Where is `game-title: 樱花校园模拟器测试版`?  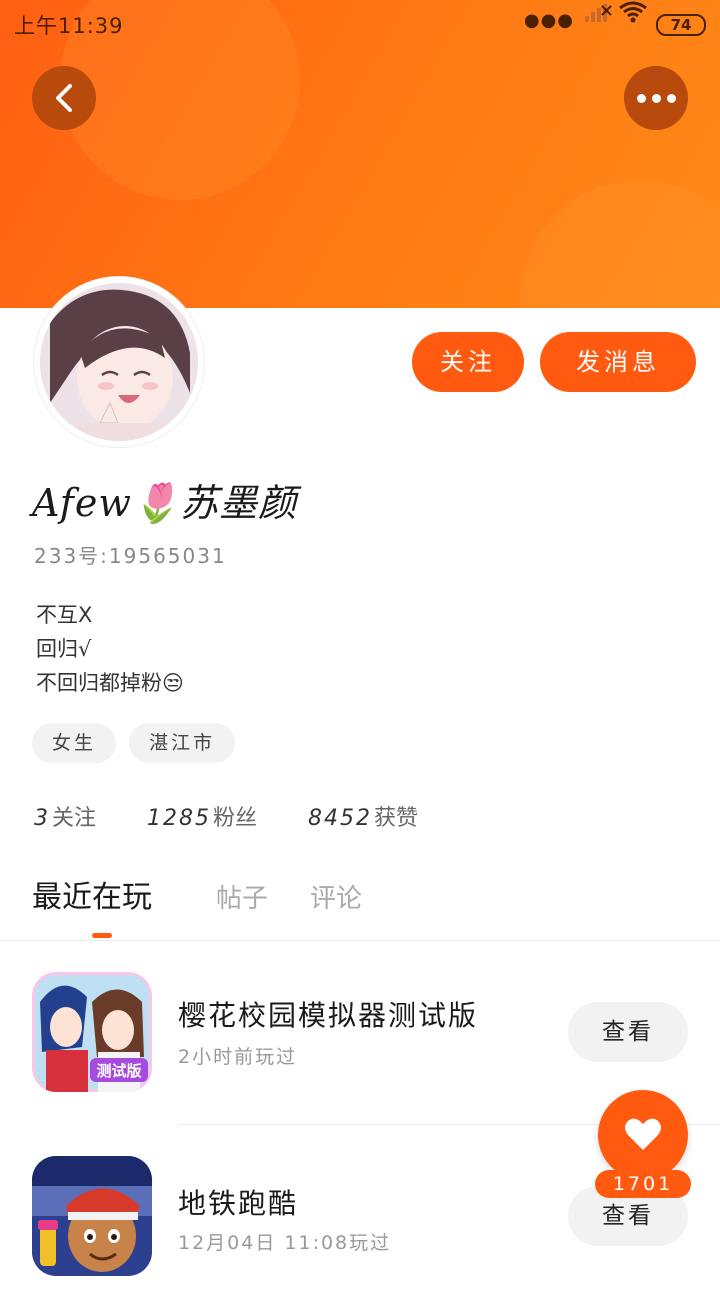
game-title: 樱花校园模拟器测试版 is located at coordinates (328, 1015).